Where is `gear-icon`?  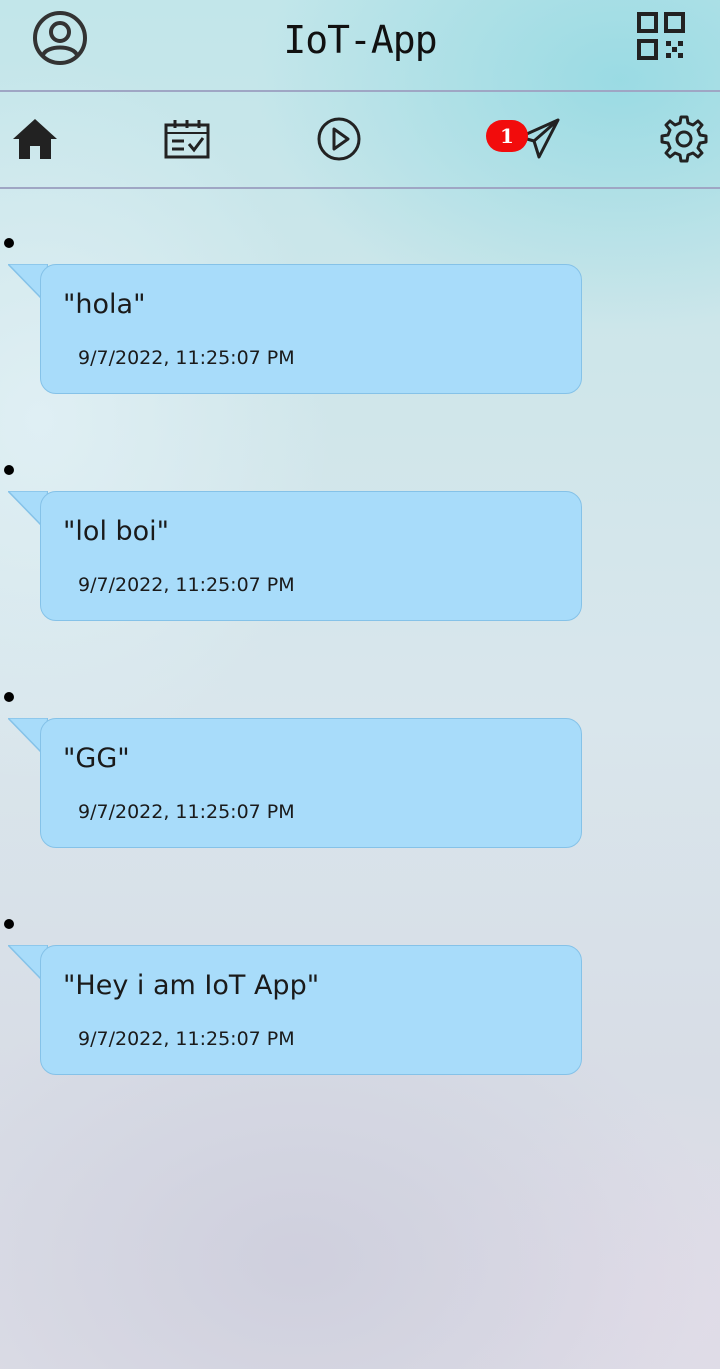
gear-icon is located at coordinates (684, 139).